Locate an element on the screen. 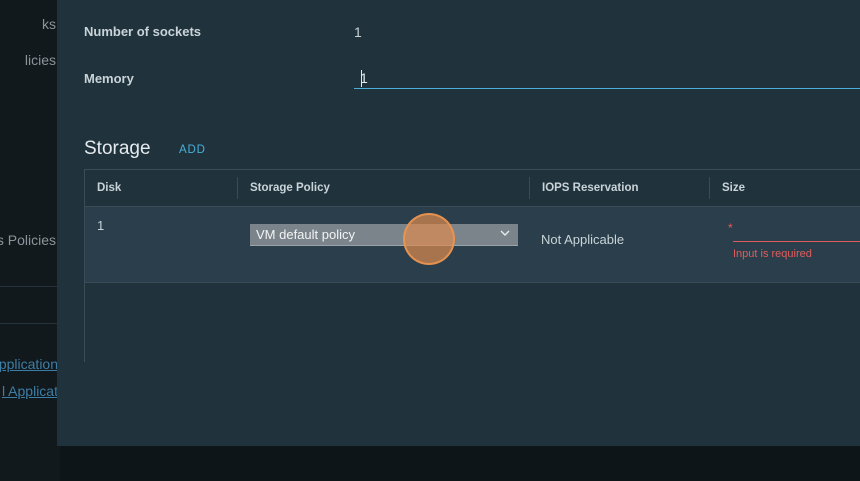 Image resolution: width=860 pixels, height=481 pixels. sidebar-item-storage-policies: s Policies is located at coordinates (28, 240).